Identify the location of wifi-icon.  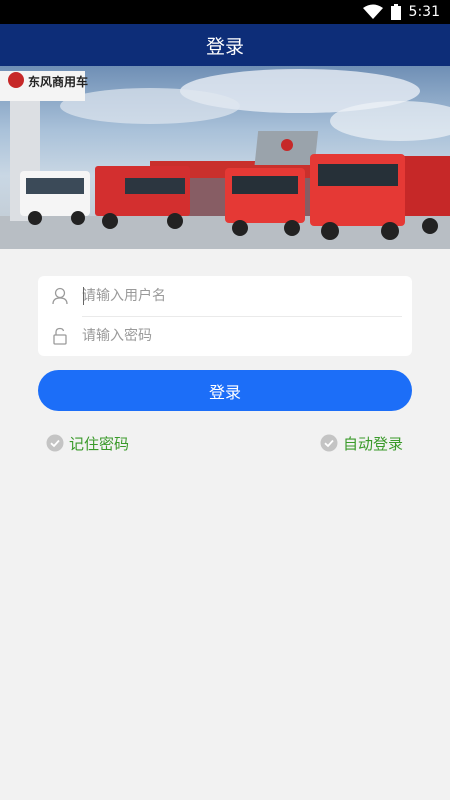
(372, 11).